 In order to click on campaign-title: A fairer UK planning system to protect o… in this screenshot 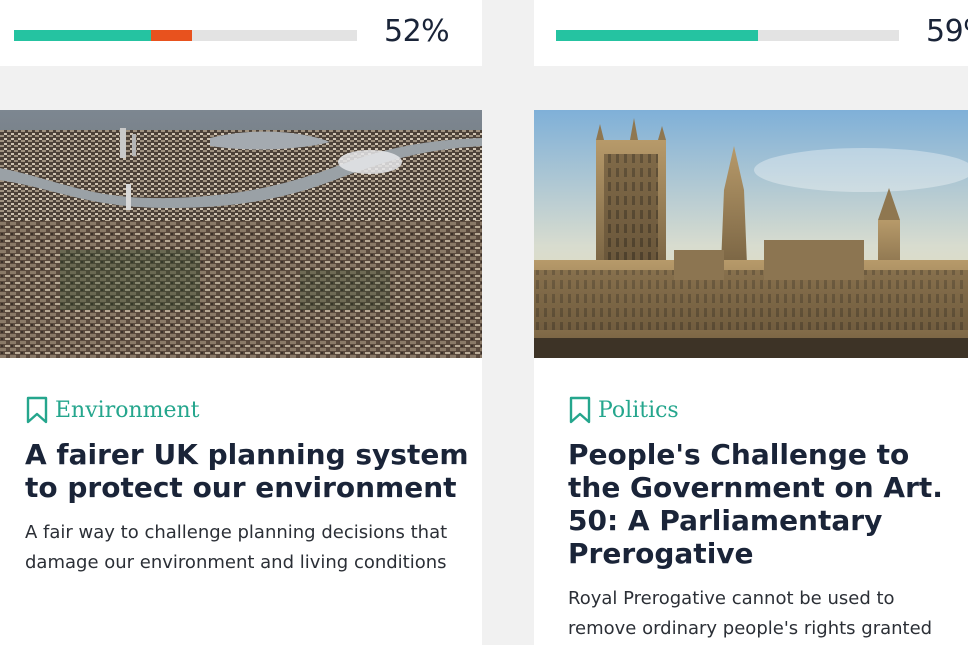, I will do `click(248, 471)`.